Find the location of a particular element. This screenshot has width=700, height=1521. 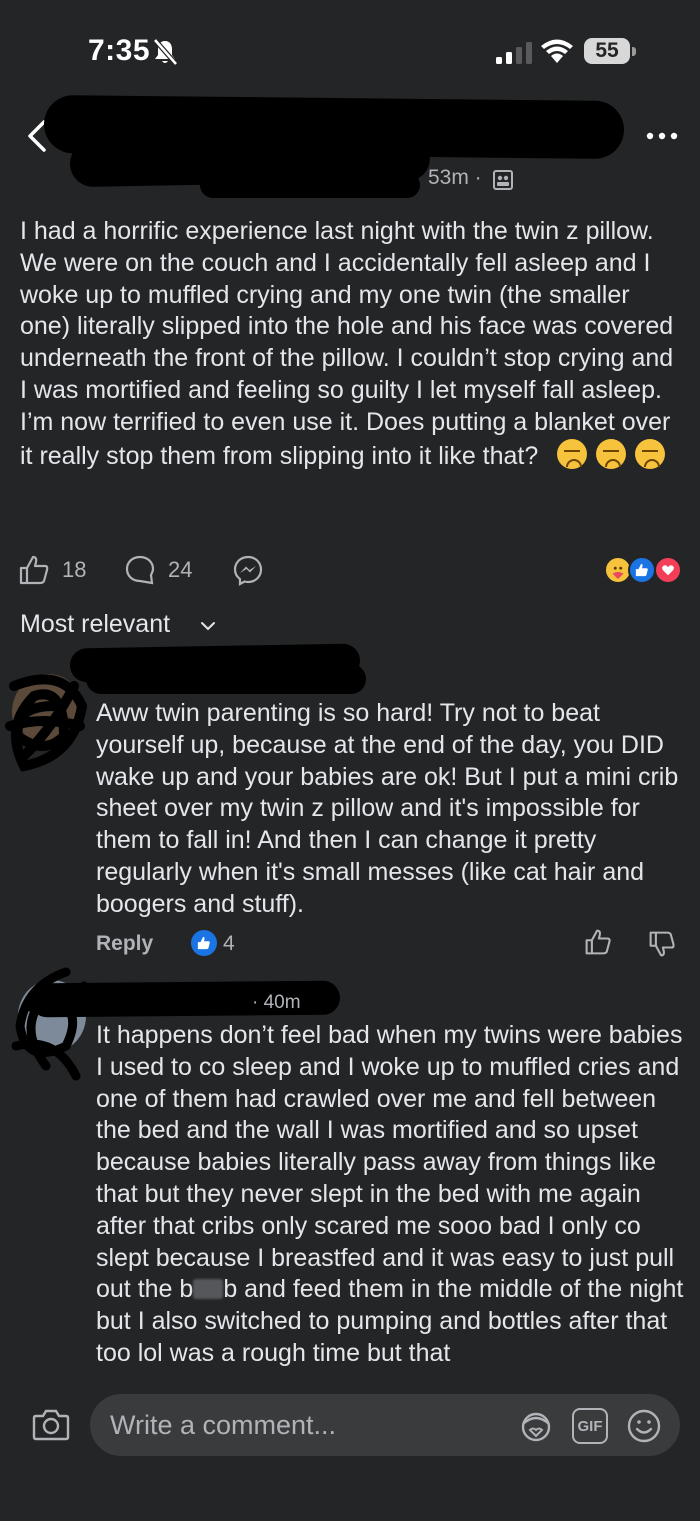

post-timestamp: 53m · is located at coordinates (455, 177).